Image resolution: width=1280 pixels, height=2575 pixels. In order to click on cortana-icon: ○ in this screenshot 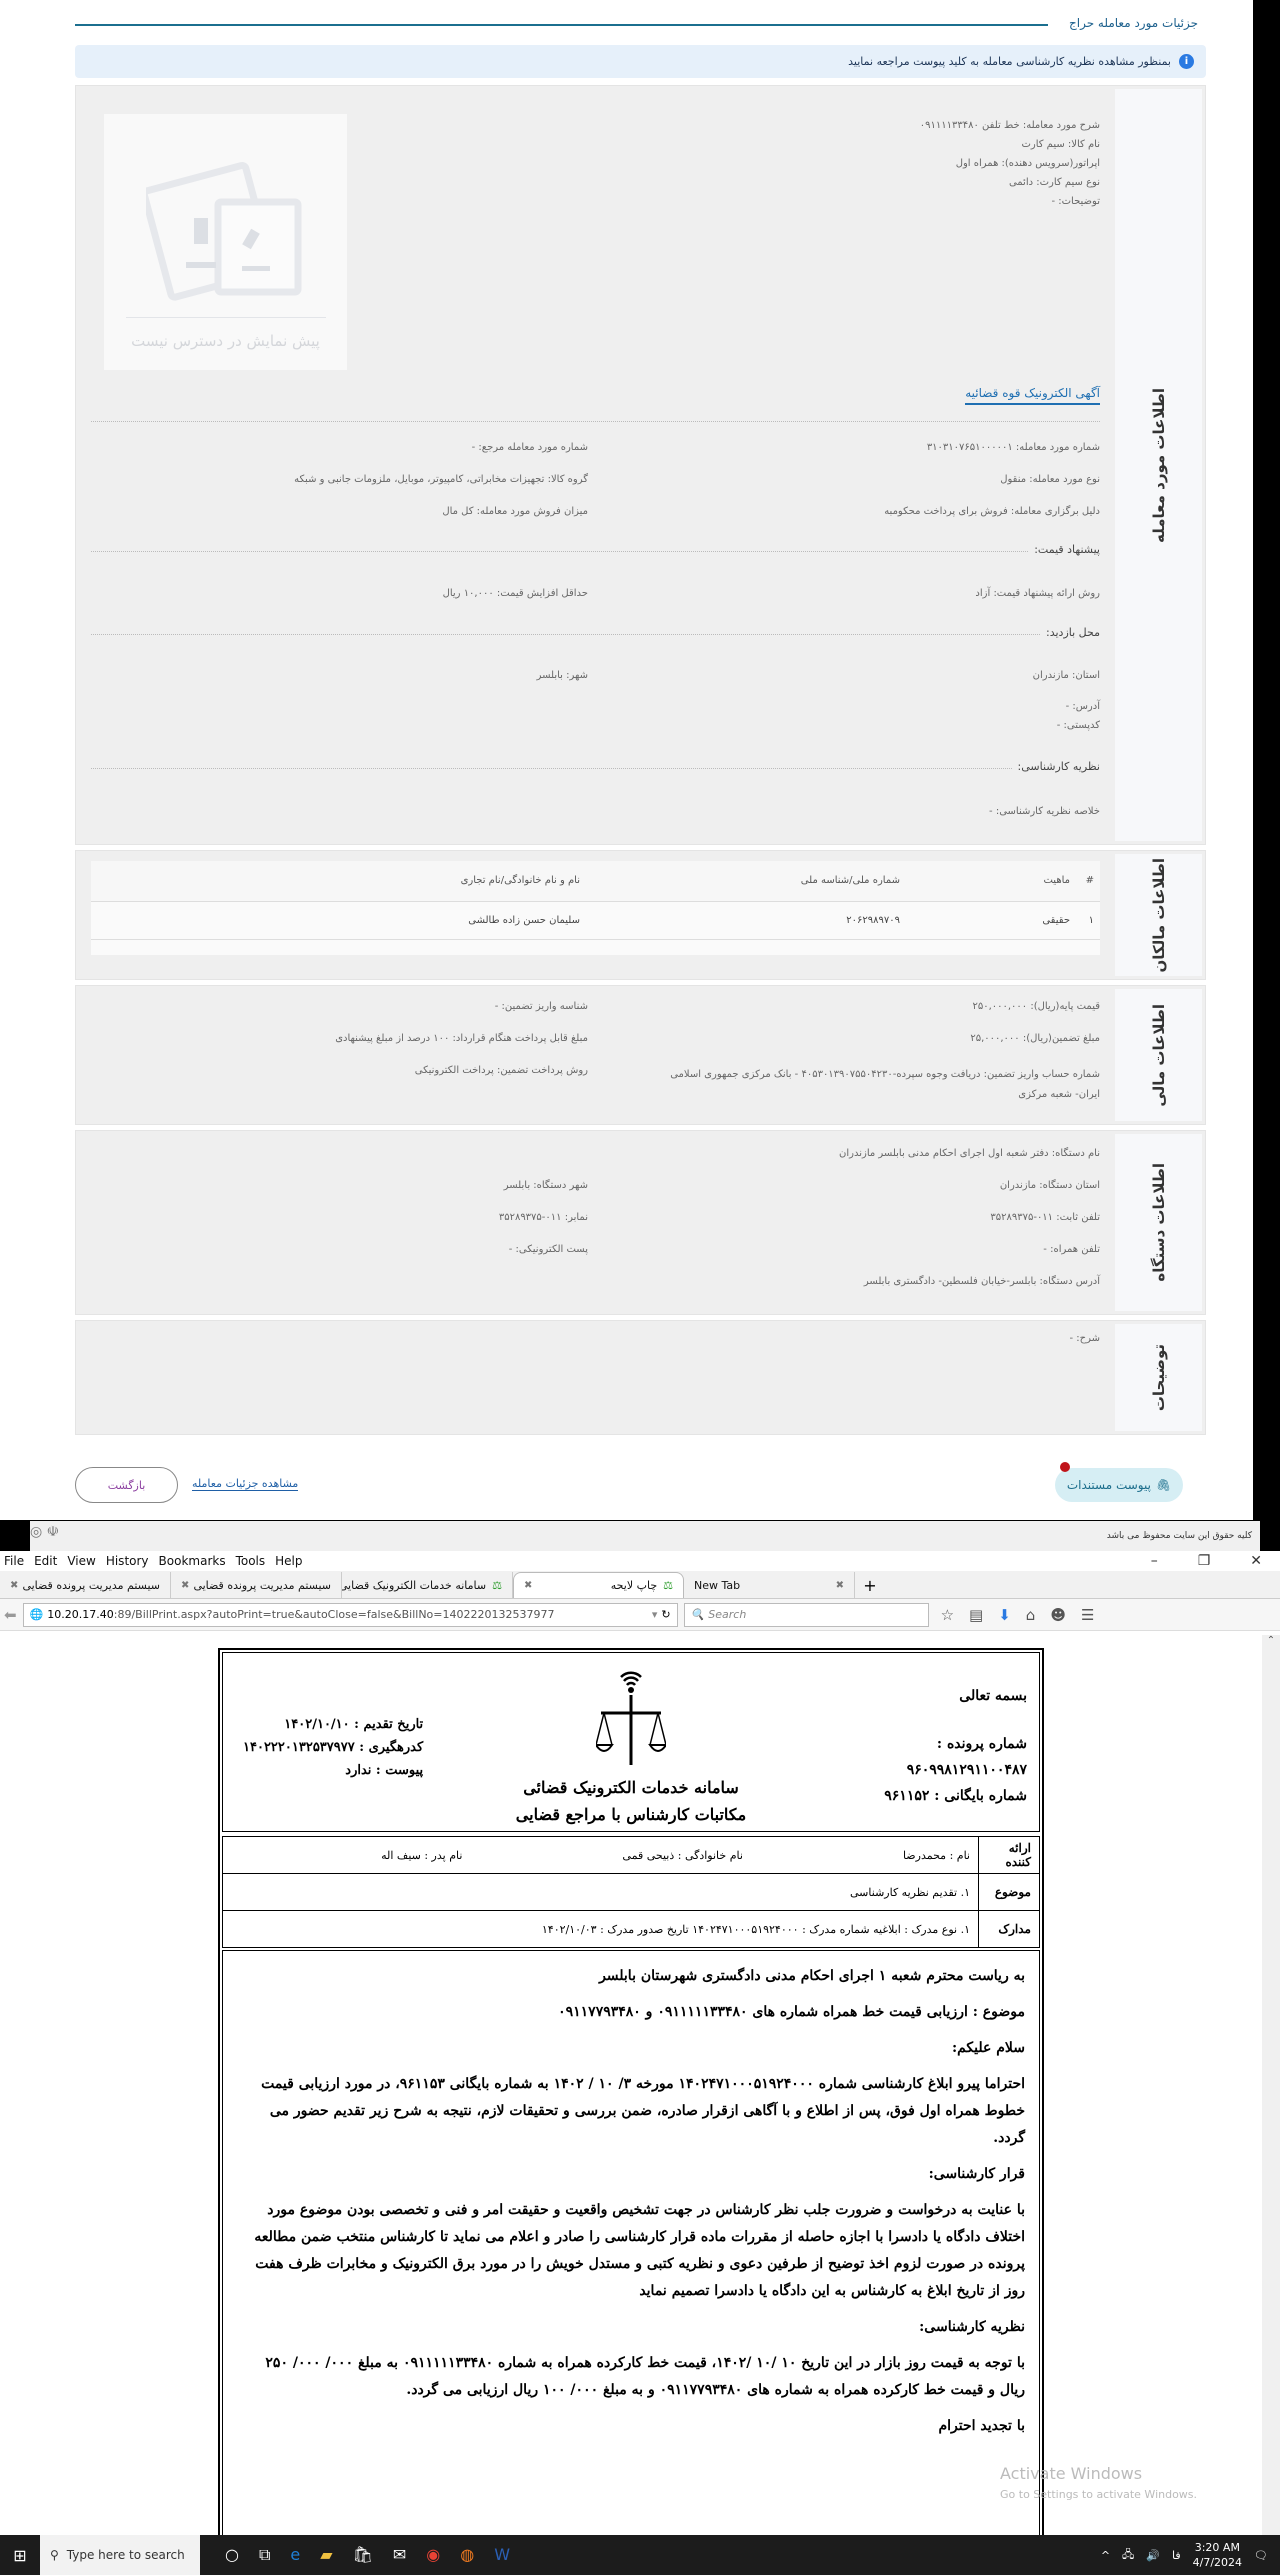, I will do `click(232, 2555)`.